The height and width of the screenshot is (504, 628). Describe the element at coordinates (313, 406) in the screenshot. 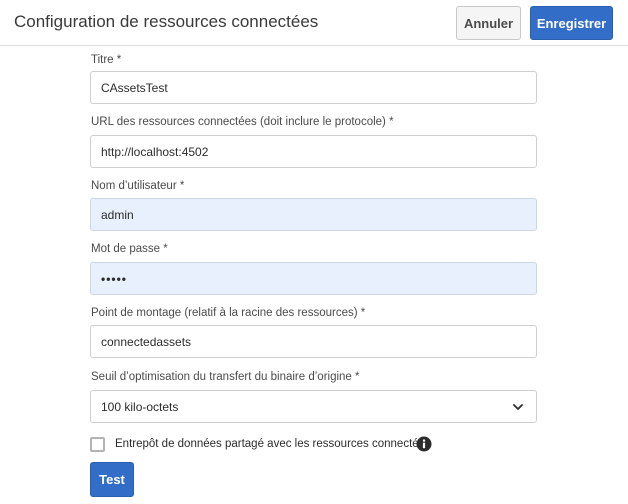

I see `threshold-select: 100 kilo-octets` at that location.